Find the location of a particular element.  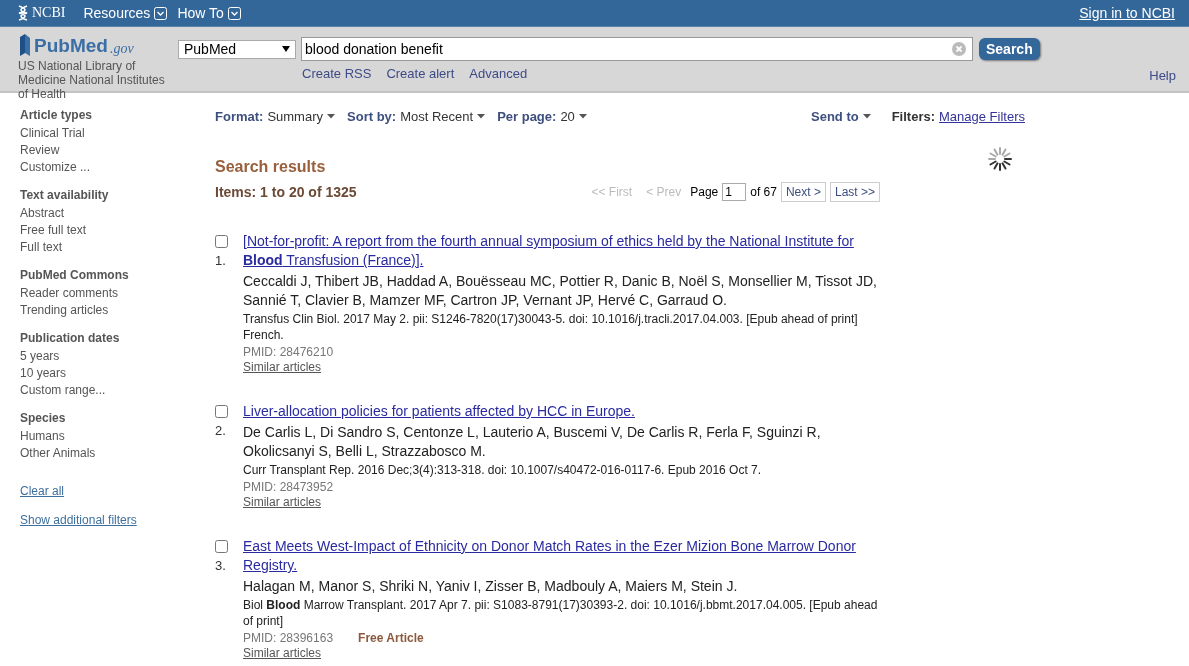

filter-link: Abstract is located at coordinates (108, 213).